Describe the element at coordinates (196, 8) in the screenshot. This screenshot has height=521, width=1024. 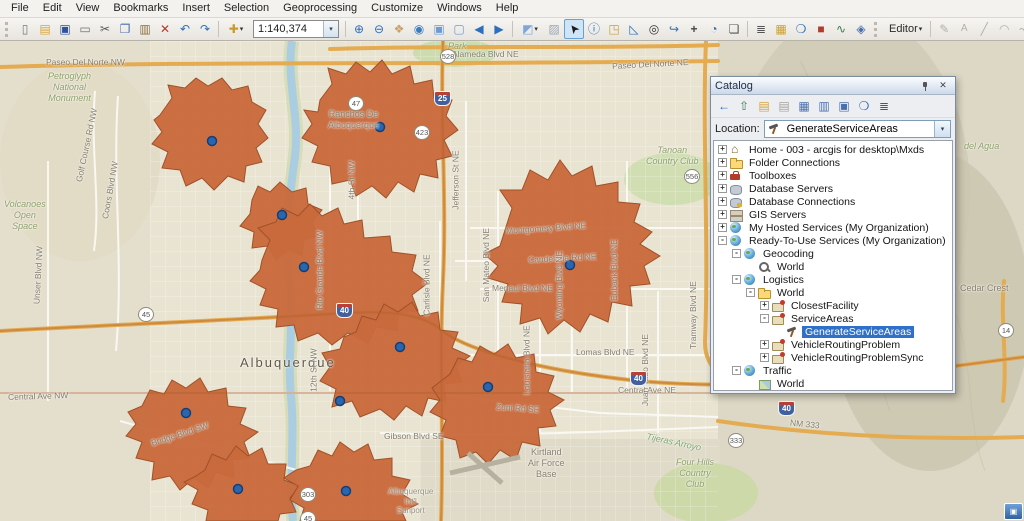
I see `menu-item: Insert` at that location.